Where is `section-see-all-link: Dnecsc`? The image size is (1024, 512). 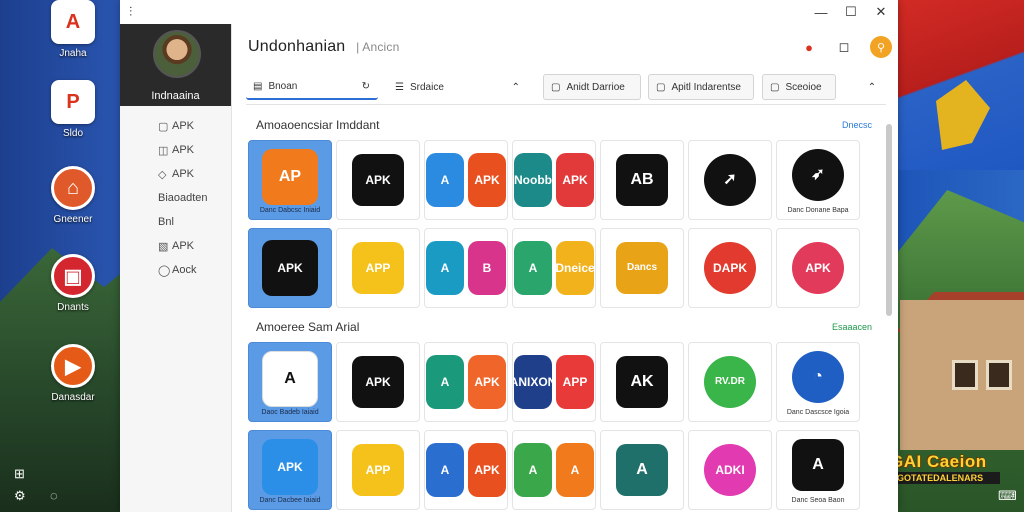 section-see-all-link: Dnecsc is located at coordinates (857, 125).